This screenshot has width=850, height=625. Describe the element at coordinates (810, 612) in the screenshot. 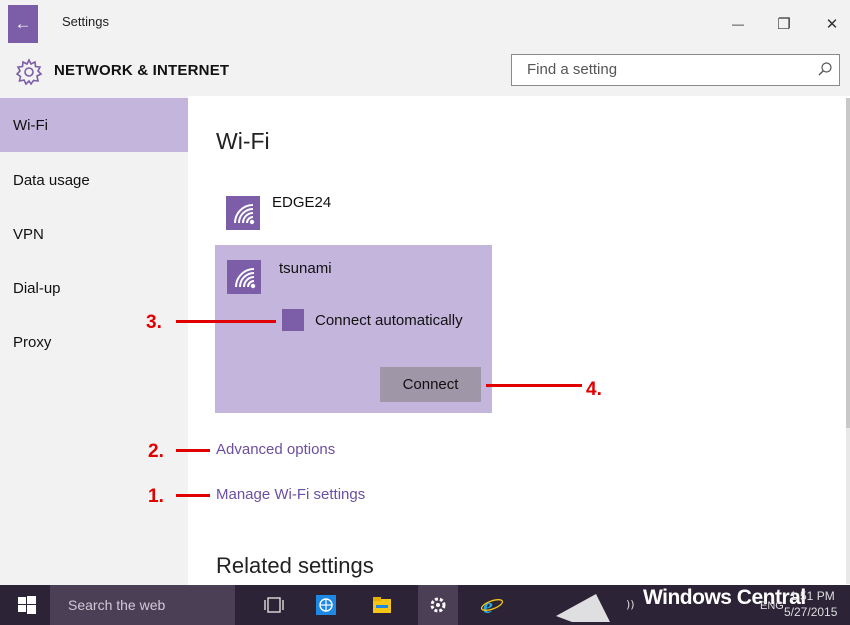

I see `clock-date: 5/27/2015` at that location.